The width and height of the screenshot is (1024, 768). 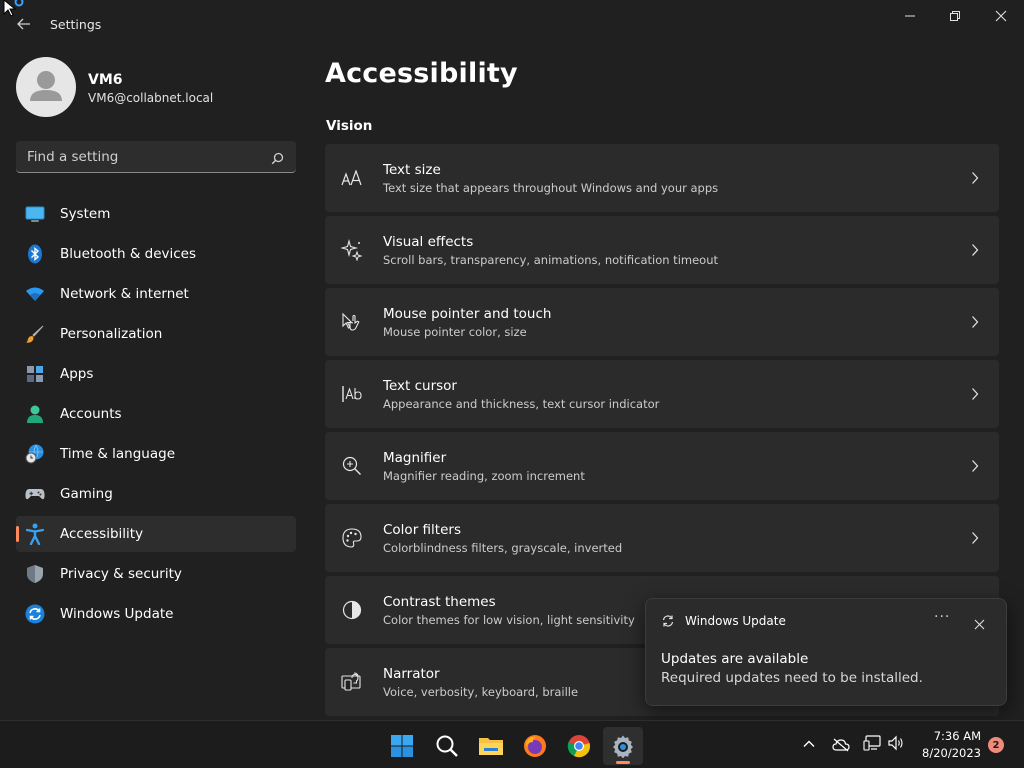 I want to click on taskbar-search-button, so click(x=447, y=746).